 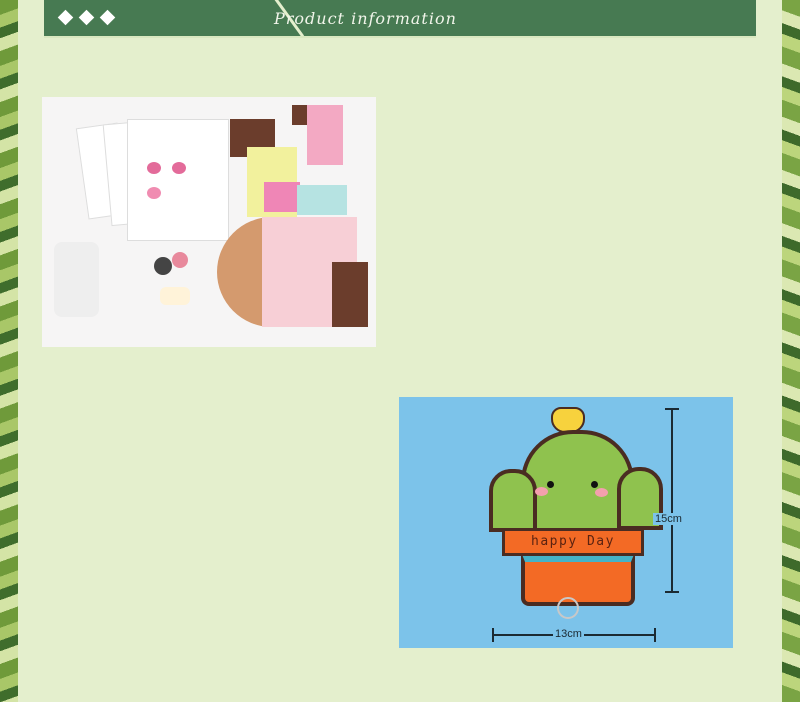 I want to click on pot-label: happy Day, so click(x=573, y=542).